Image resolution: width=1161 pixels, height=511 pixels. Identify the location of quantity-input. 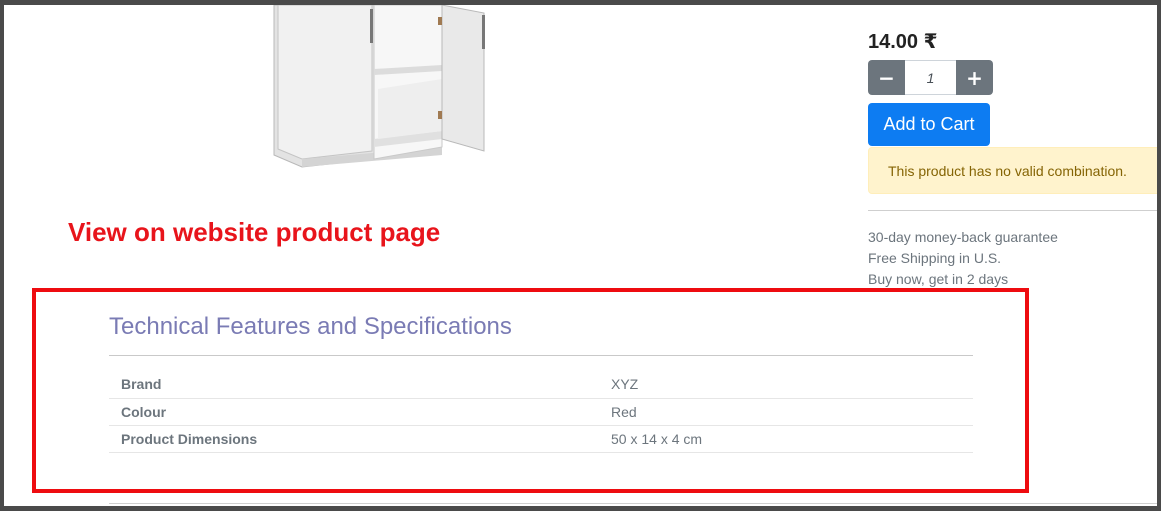
(930, 77).